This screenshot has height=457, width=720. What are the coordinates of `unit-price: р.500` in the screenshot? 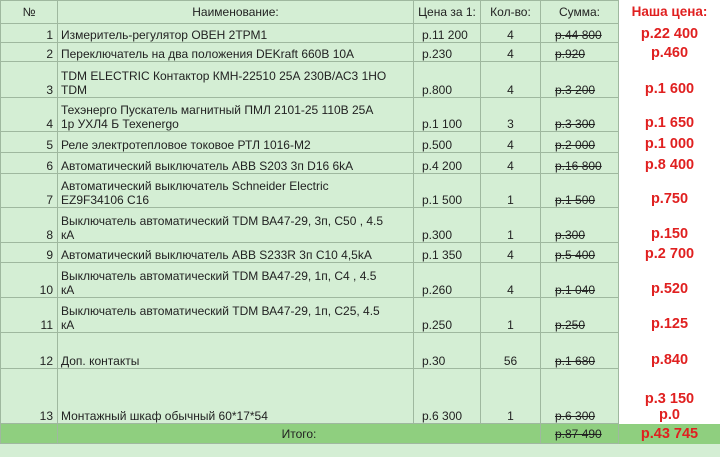 It's located at (447, 142).